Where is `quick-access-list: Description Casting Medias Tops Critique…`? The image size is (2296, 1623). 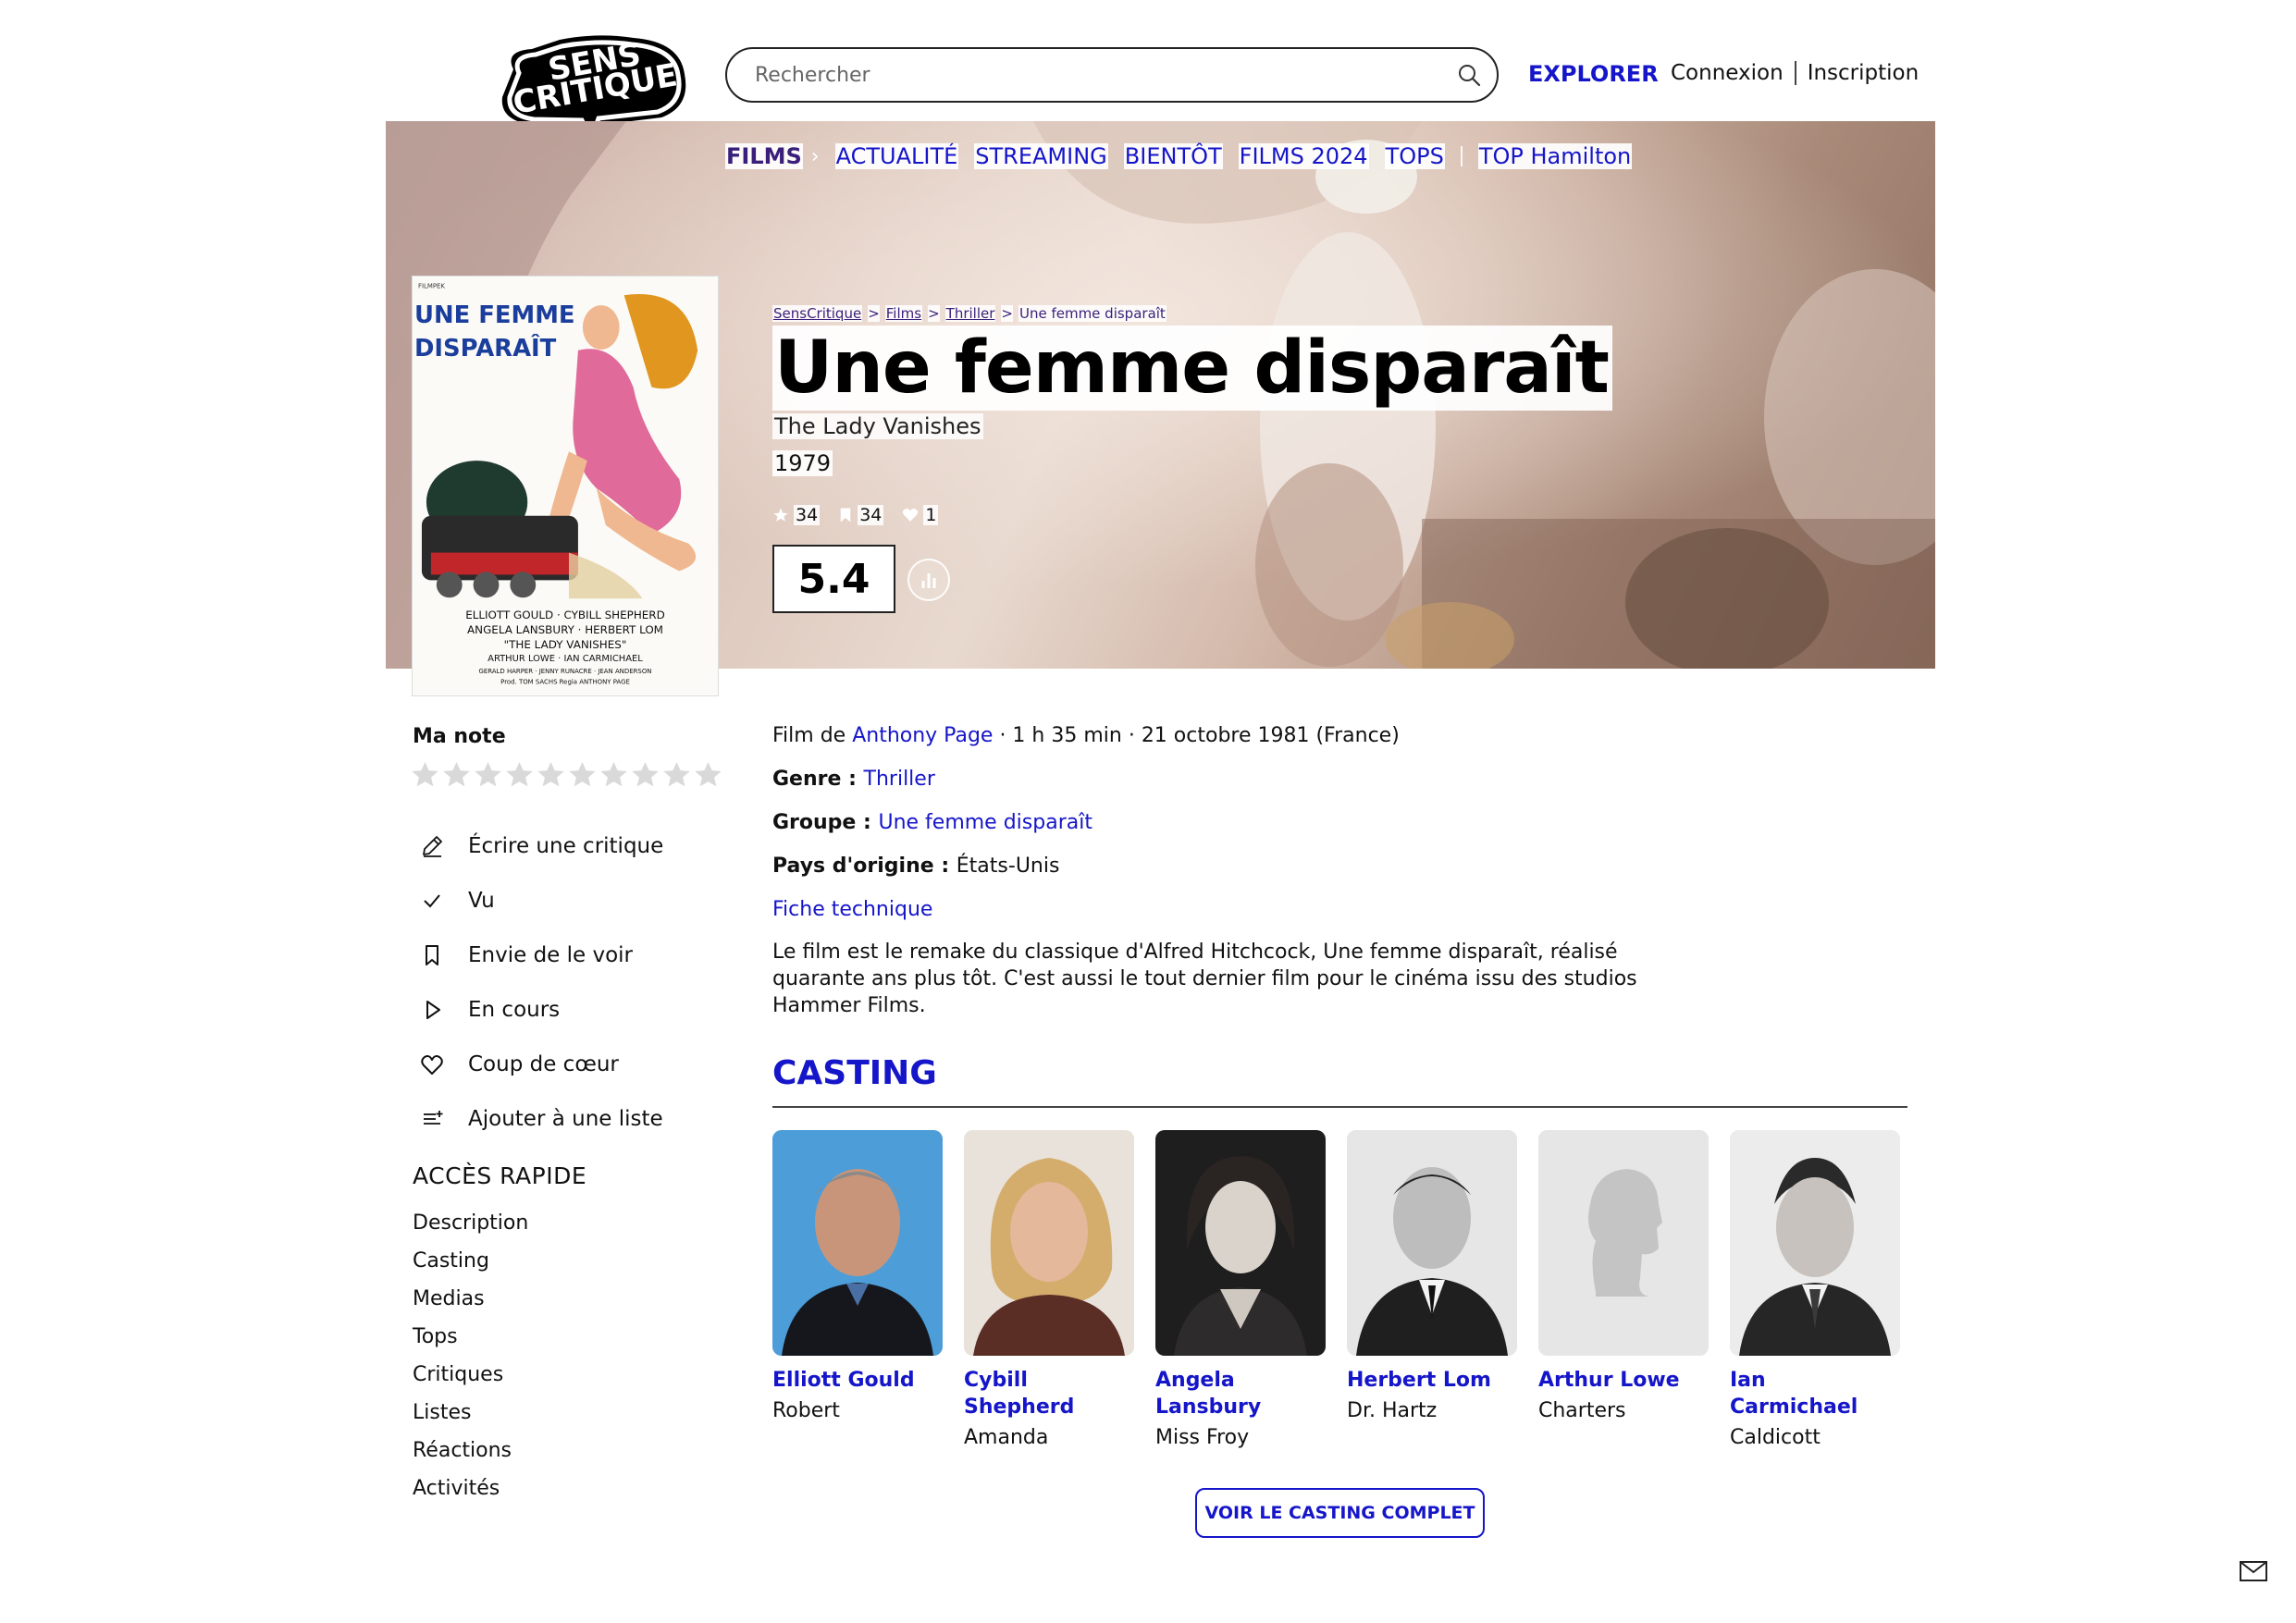
quick-access-list: Description Casting Medias Tops Critique… is located at coordinates (470, 1355).